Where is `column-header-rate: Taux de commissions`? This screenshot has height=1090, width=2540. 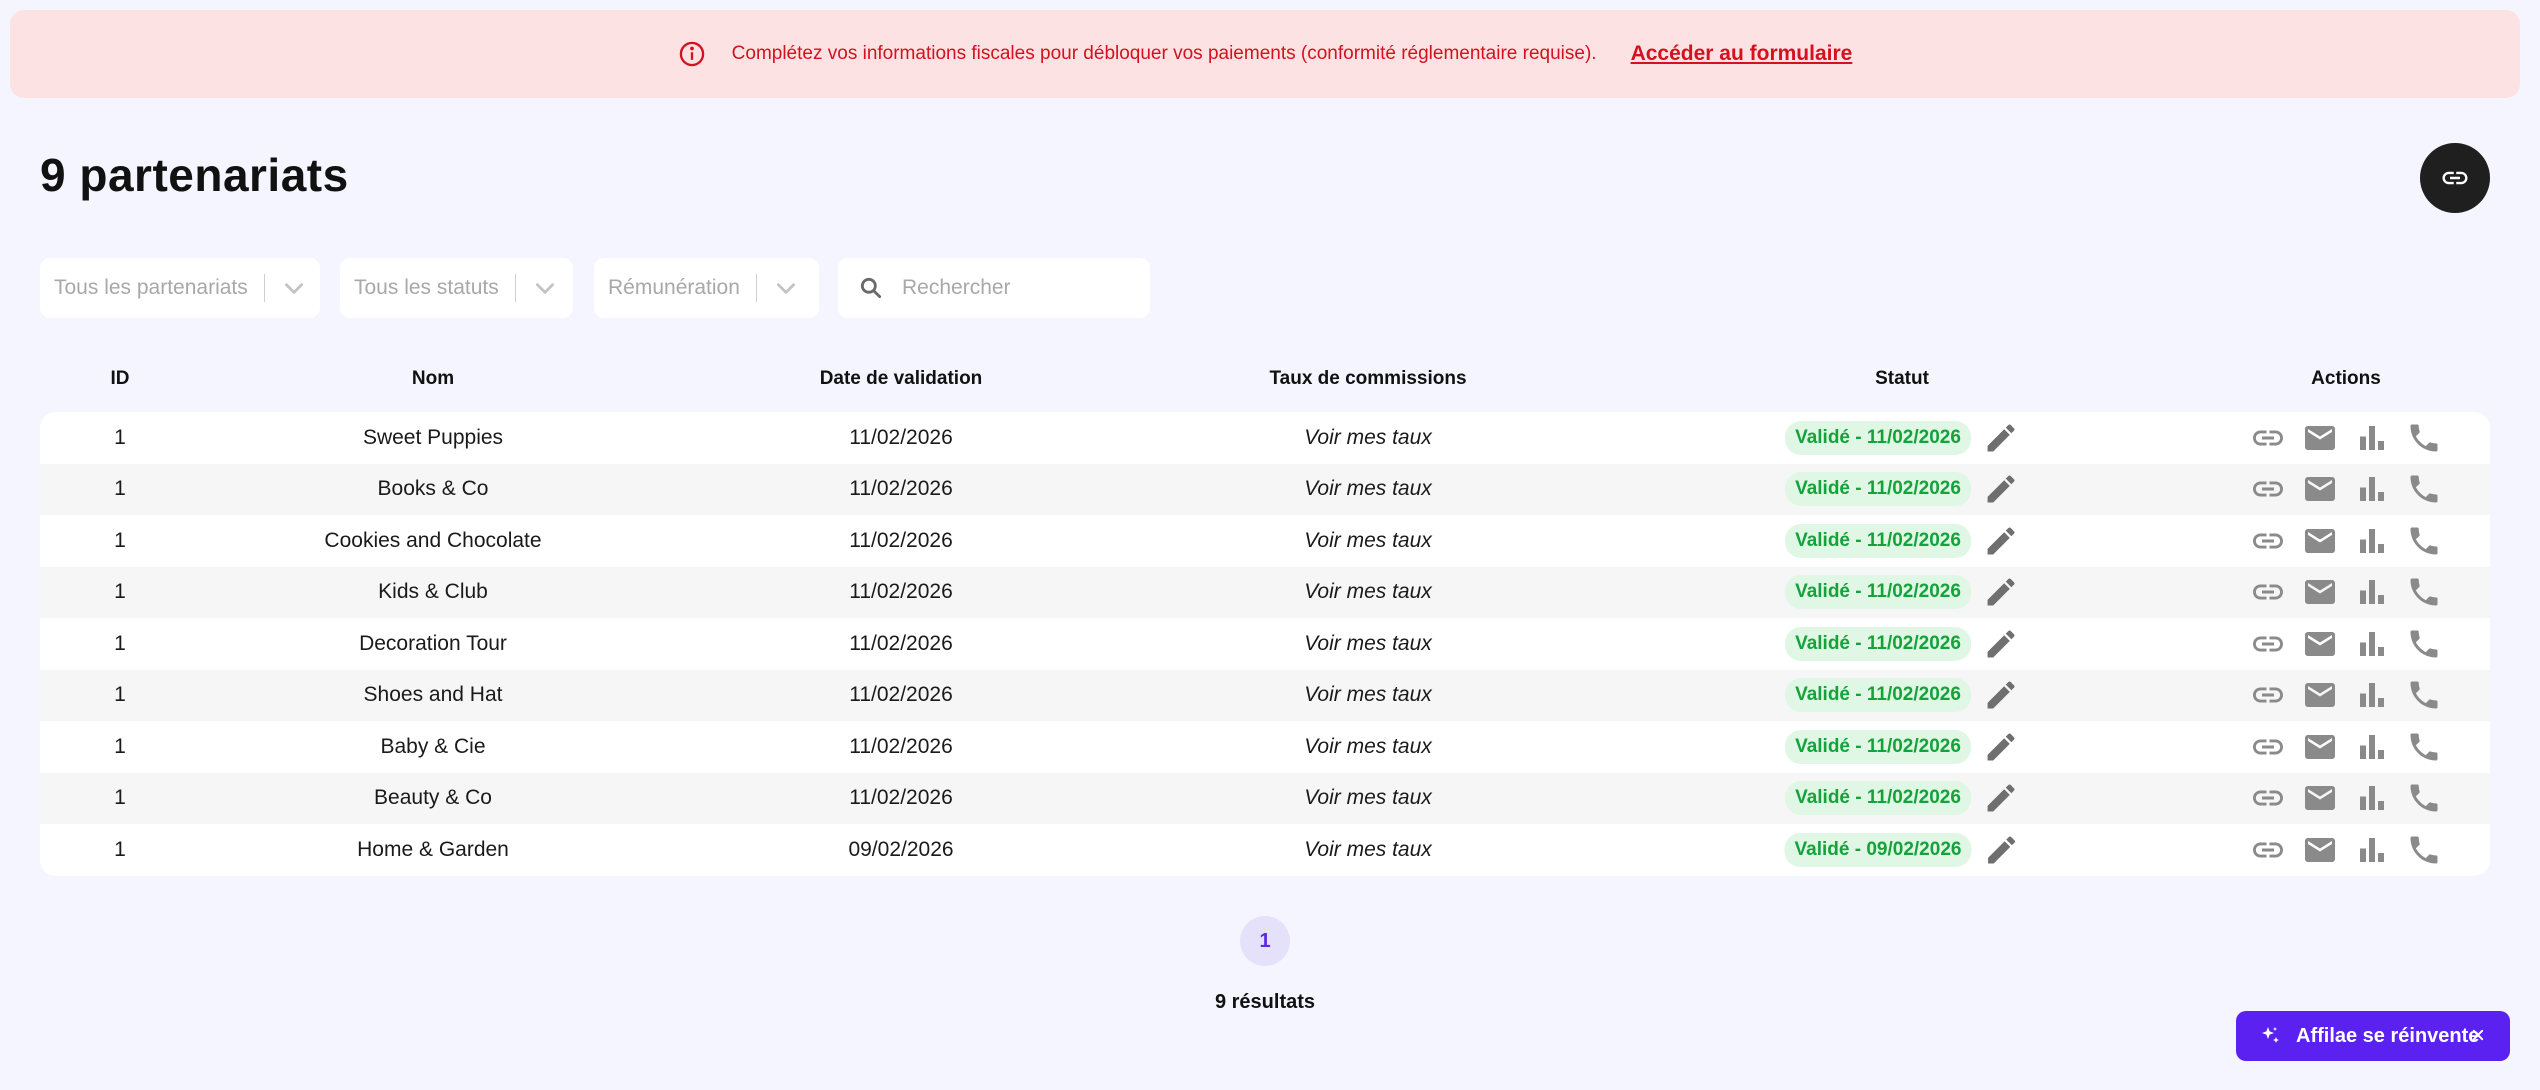
column-header-rate: Taux de commissions is located at coordinates (1367, 379).